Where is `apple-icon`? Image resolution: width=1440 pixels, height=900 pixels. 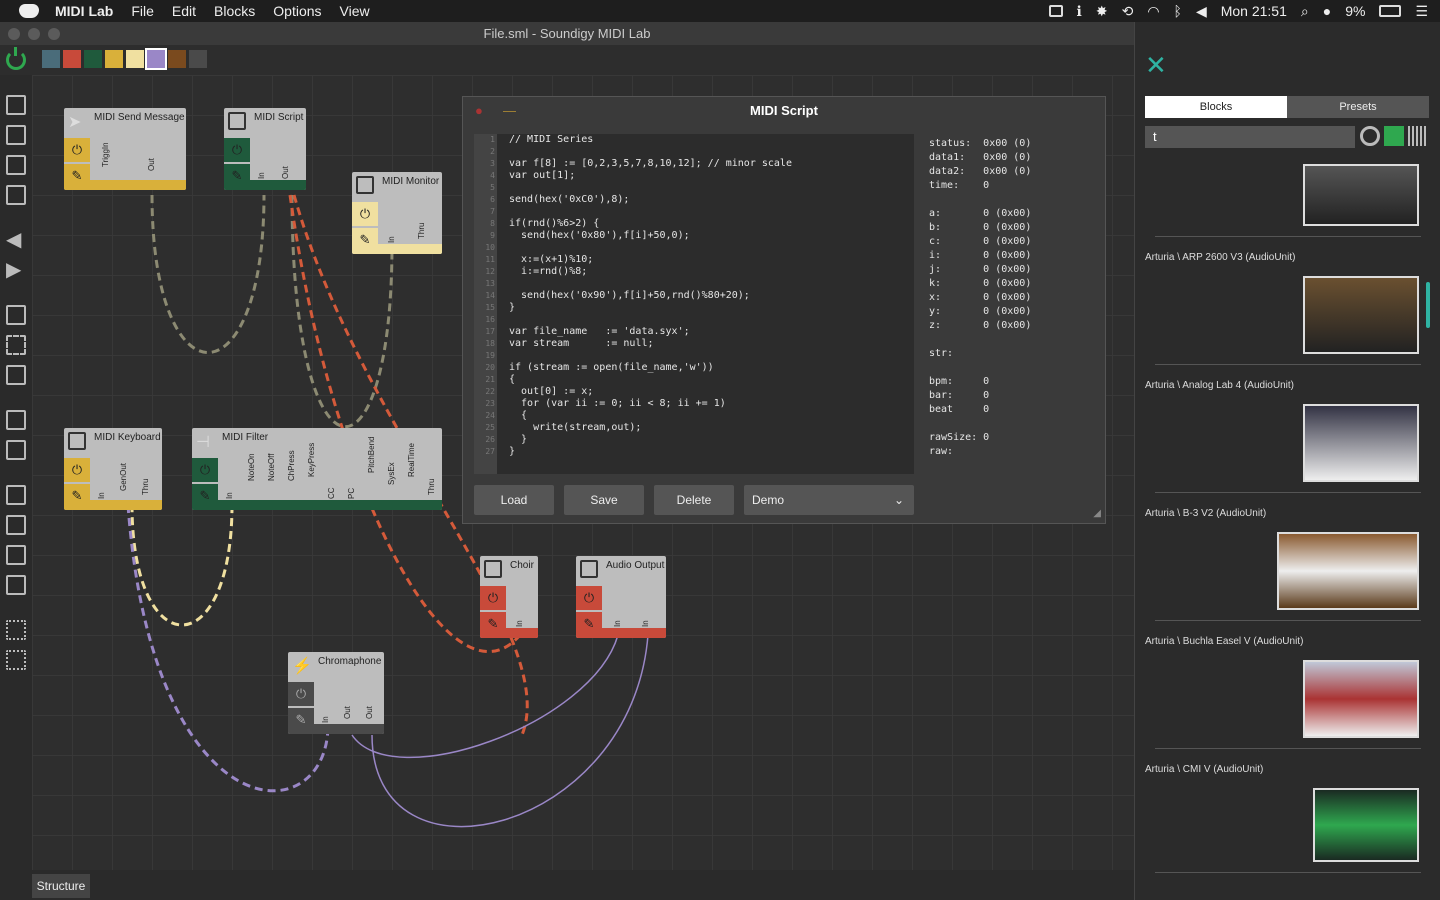
apple-icon is located at coordinates (29, 11).